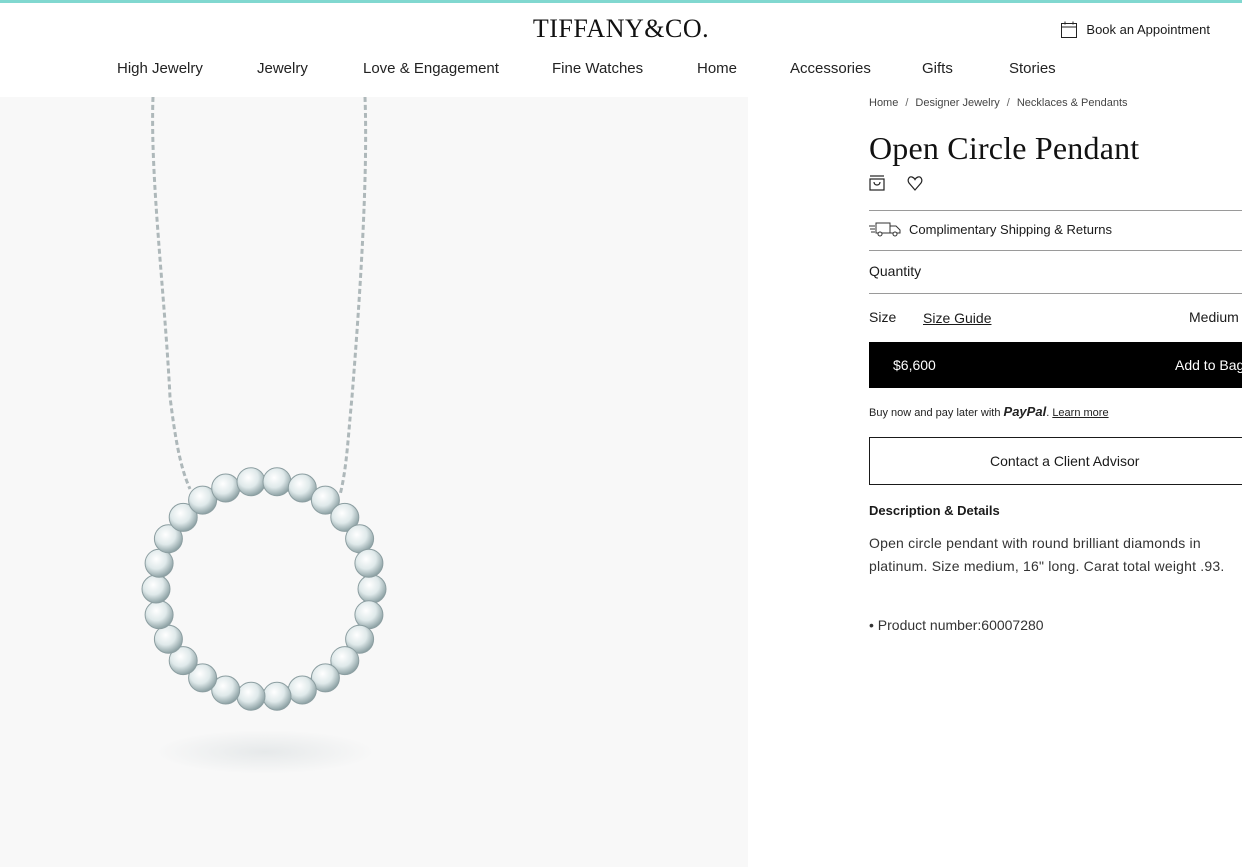 The height and width of the screenshot is (867, 1242). What do you see at coordinates (1065, 461) in the screenshot?
I see `contact-advisor-label: Contact a Client Advisor` at bounding box center [1065, 461].